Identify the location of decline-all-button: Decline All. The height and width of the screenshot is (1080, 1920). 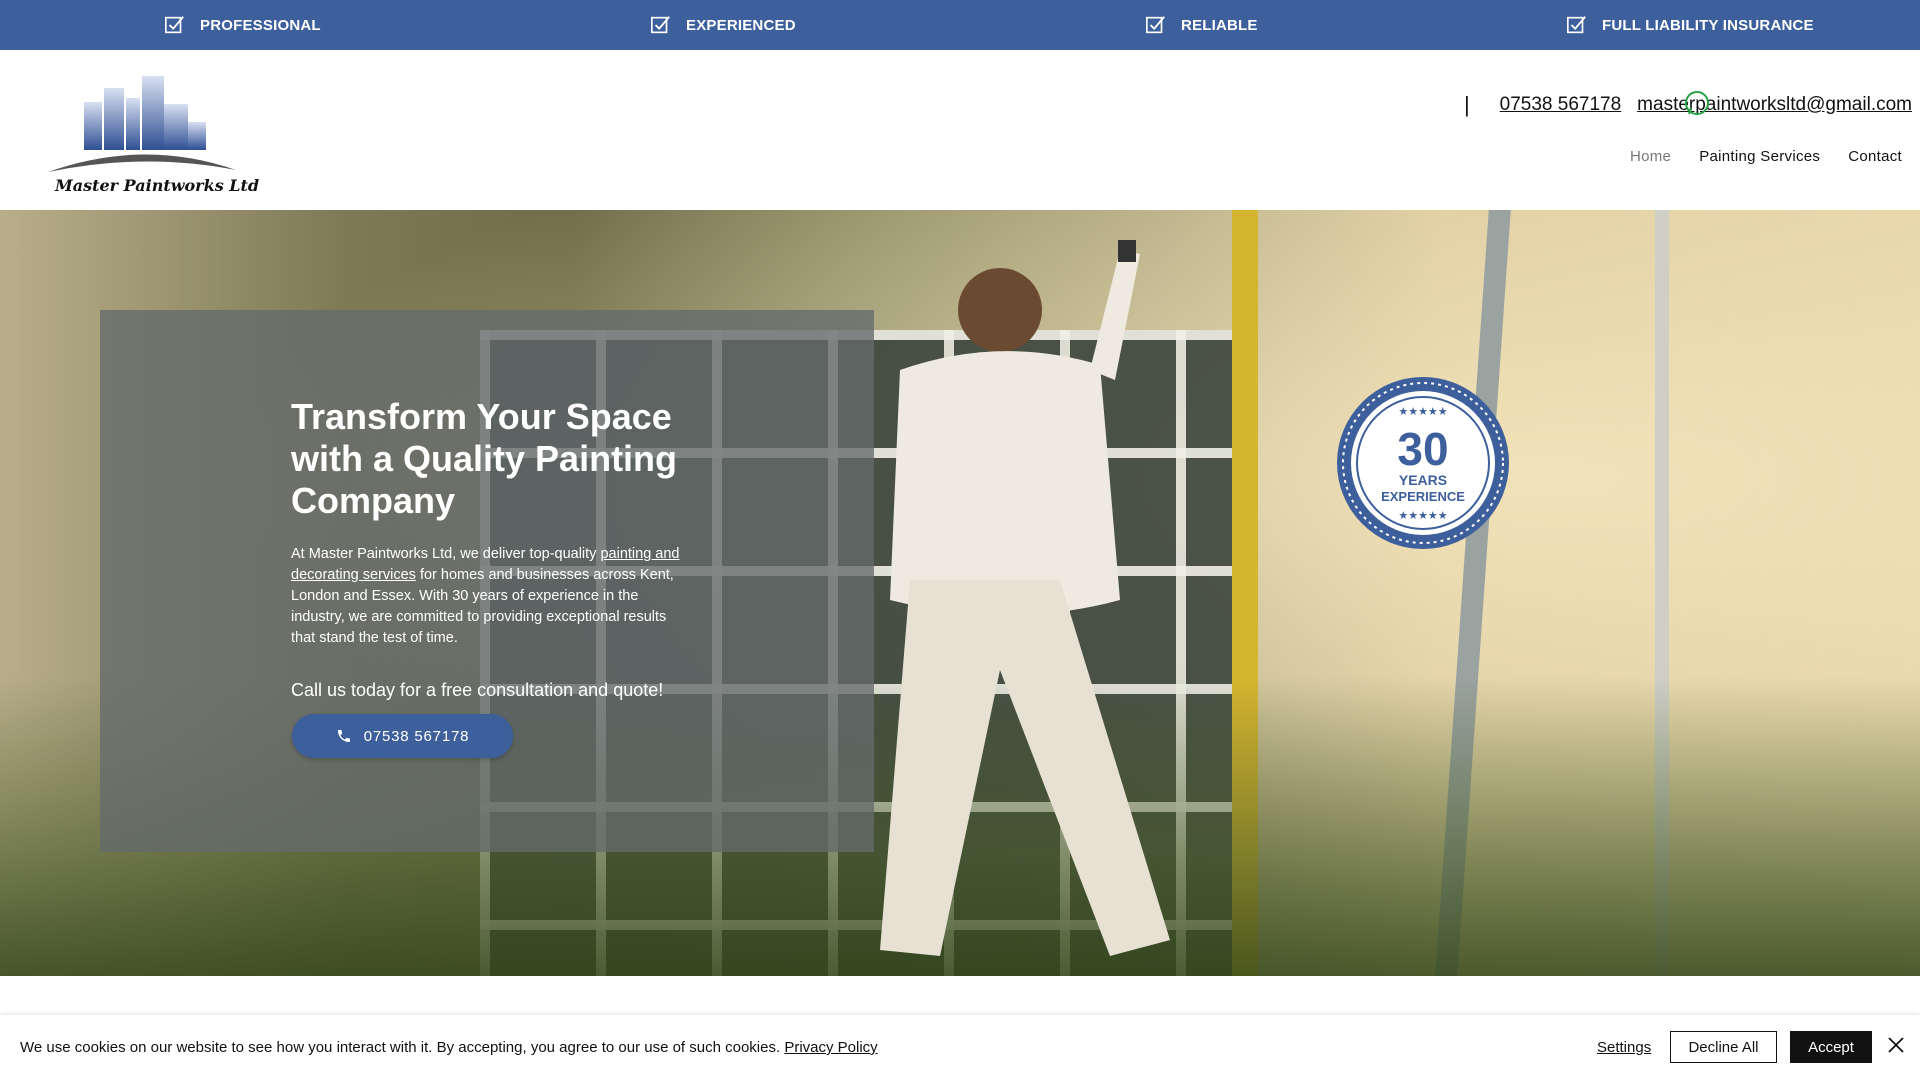
(1723, 1047).